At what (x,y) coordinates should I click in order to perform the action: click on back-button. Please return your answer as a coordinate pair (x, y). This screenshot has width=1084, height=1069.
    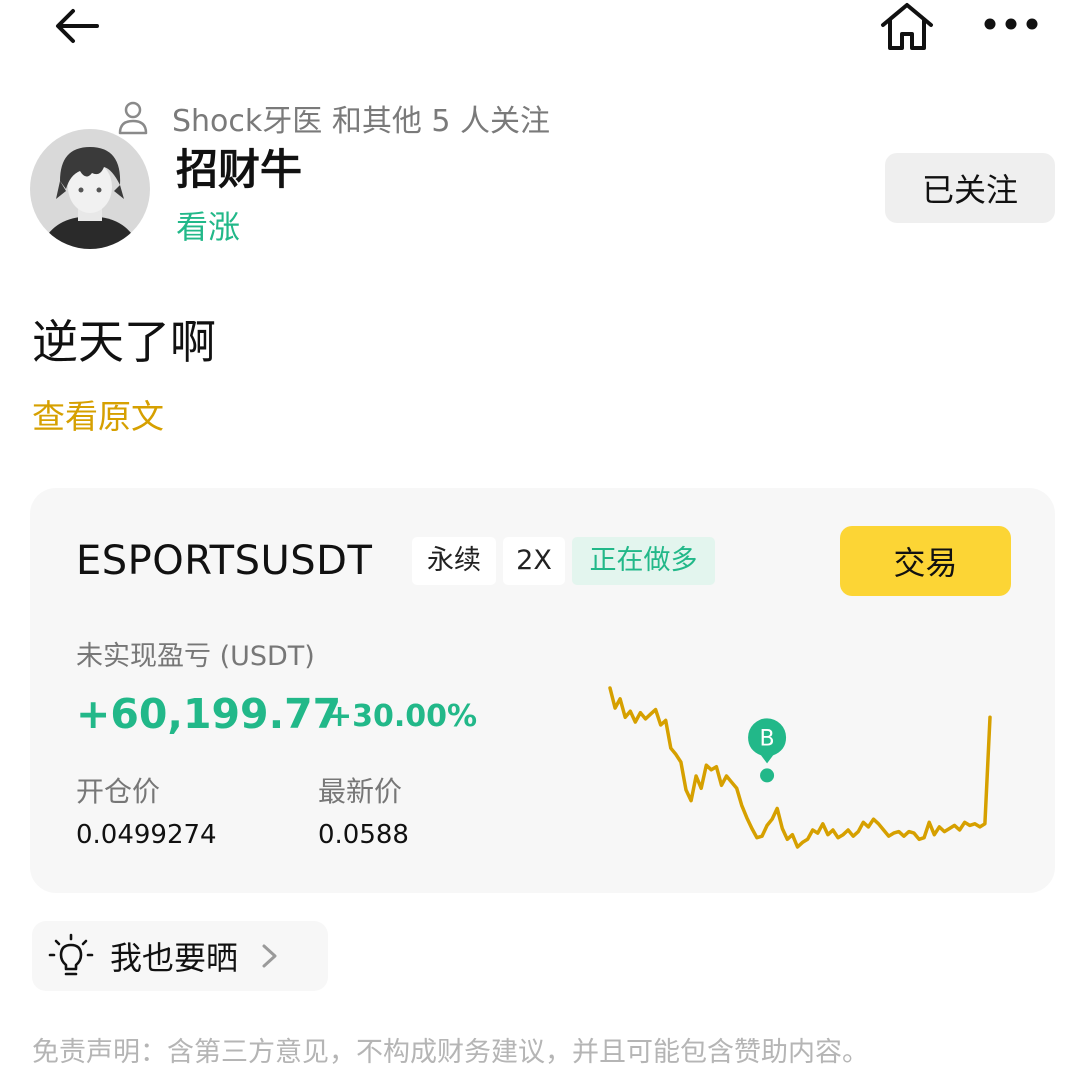
    Looking at the image, I should click on (76, 25).